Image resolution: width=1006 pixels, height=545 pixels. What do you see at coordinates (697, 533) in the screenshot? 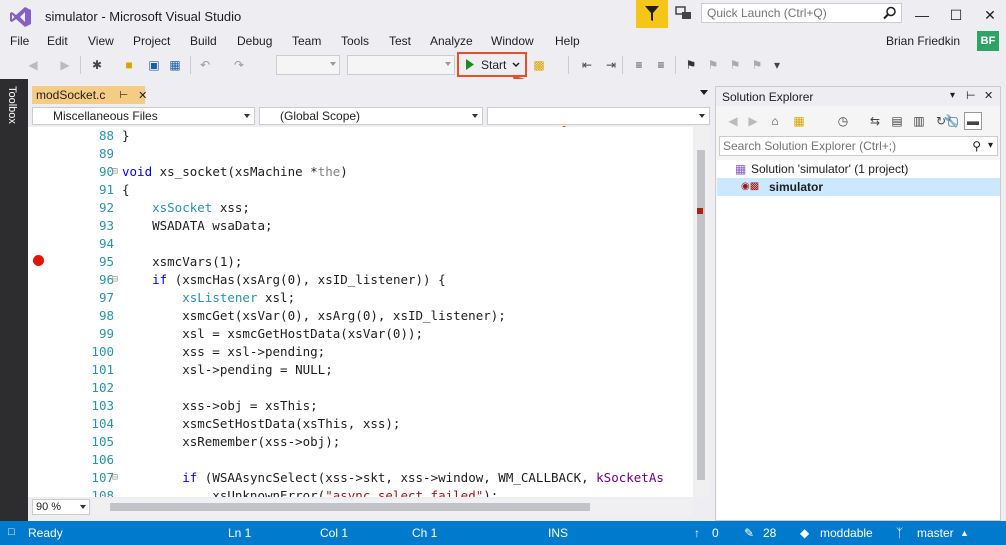
I see `arrow-up-icon: ↑` at bounding box center [697, 533].